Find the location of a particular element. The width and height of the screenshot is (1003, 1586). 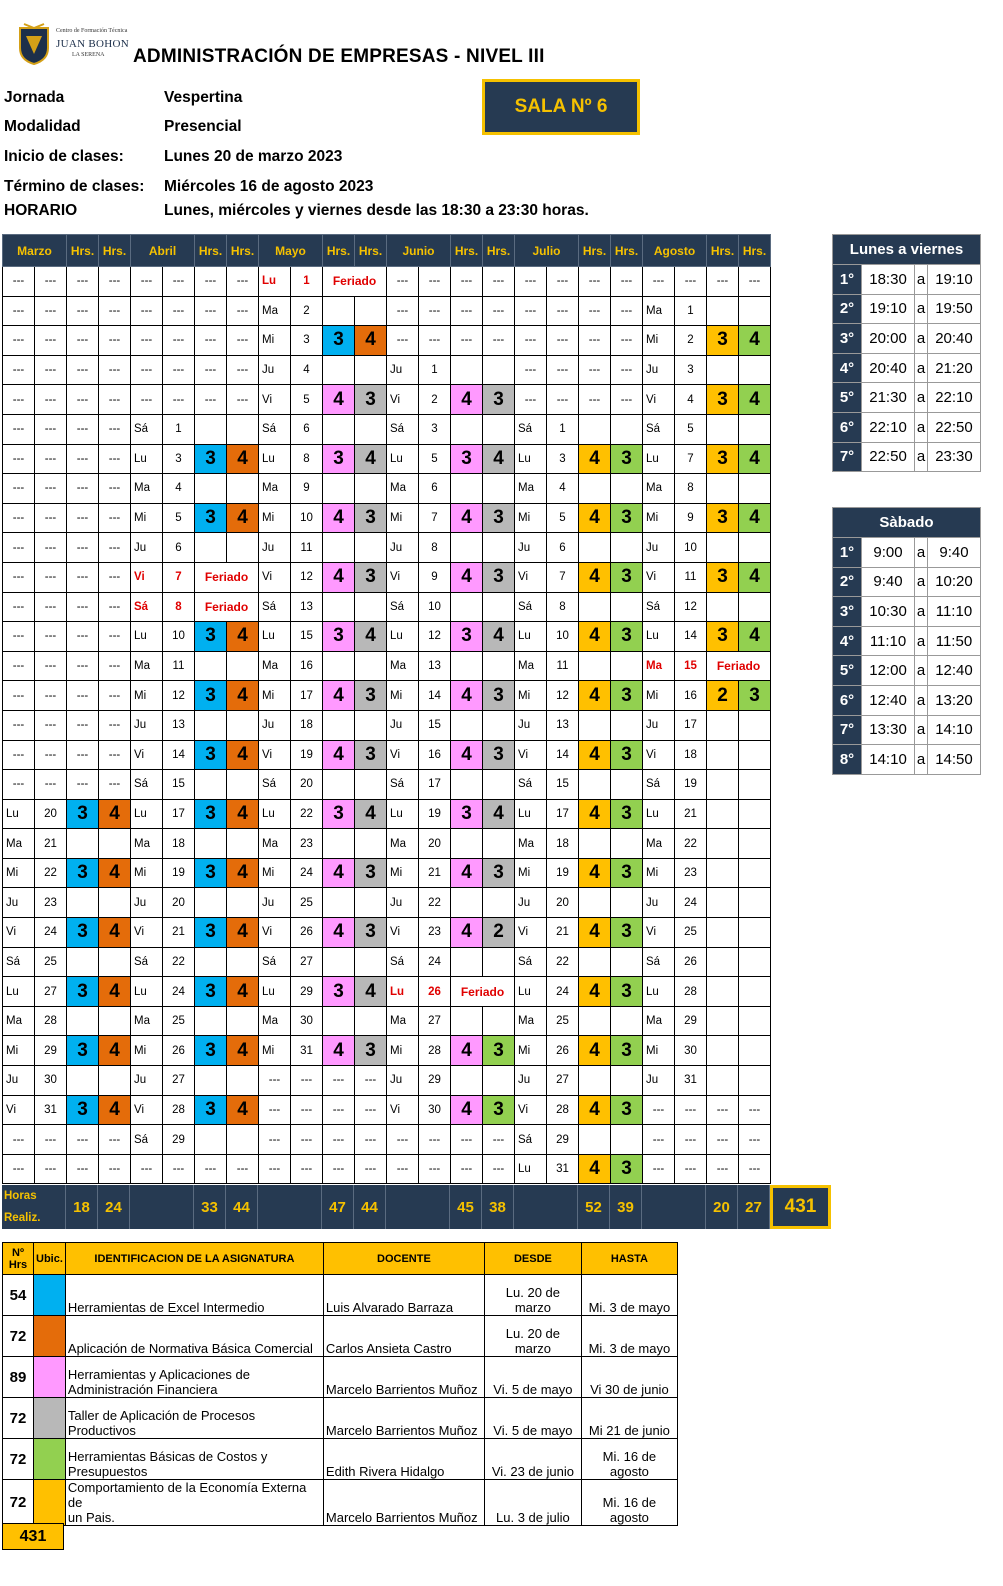

totals-blank is located at coordinates (290, 1207).